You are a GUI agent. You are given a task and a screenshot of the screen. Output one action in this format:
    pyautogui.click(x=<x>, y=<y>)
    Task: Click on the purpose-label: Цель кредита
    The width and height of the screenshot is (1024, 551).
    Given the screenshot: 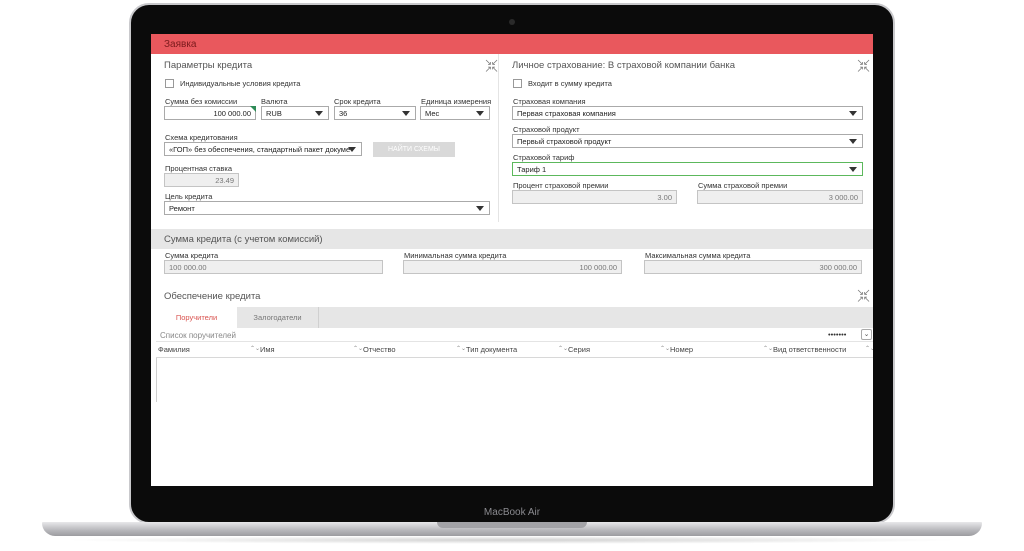 What is the action you would take?
    pyautogui.click(x=189, y=196)
    